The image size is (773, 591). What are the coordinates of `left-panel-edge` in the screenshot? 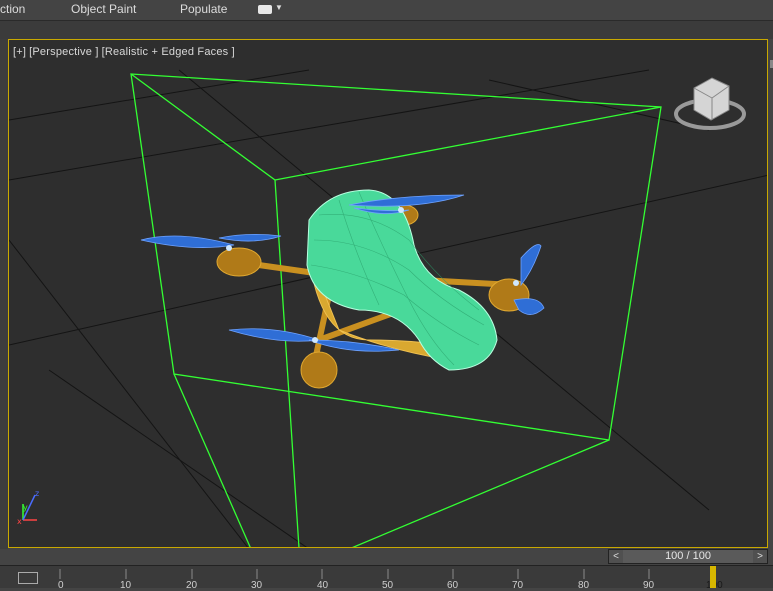 It's located at (4, 294).